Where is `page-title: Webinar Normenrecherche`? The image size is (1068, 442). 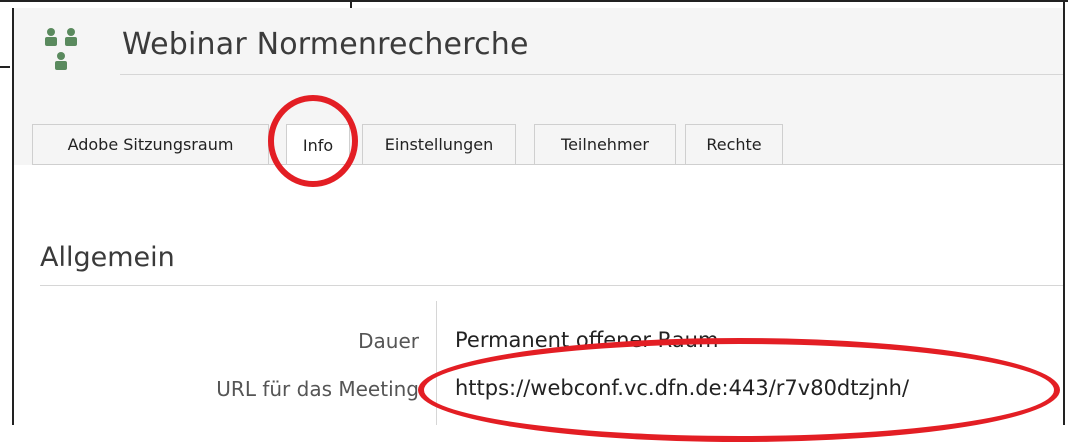
page-title: Webinar Normenrecherche is located at coordinates (325, 44).